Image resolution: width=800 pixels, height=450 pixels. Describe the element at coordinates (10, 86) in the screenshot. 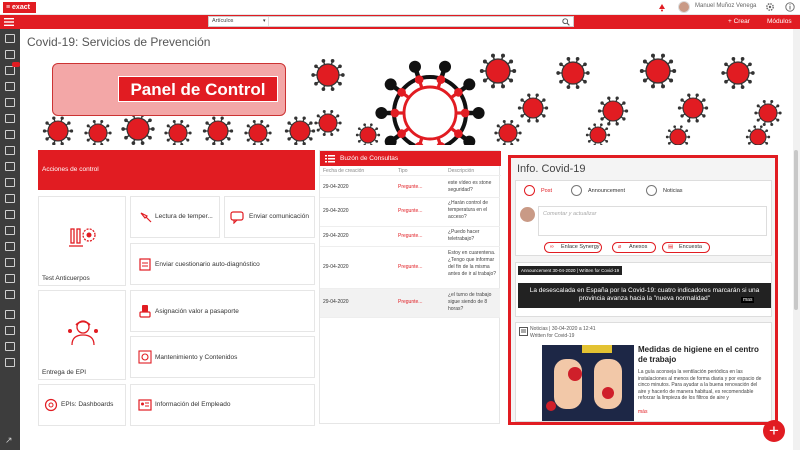

I see `sidebar-list-icon` at that location.